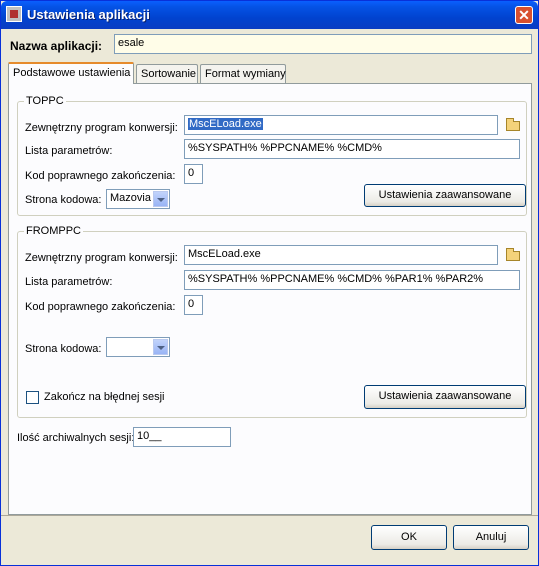 The height and width of the screenshot is (566, 539). Describe the element at coordinates (323, 44) in the screenshot. I see `app-name-field: esale` at that location.